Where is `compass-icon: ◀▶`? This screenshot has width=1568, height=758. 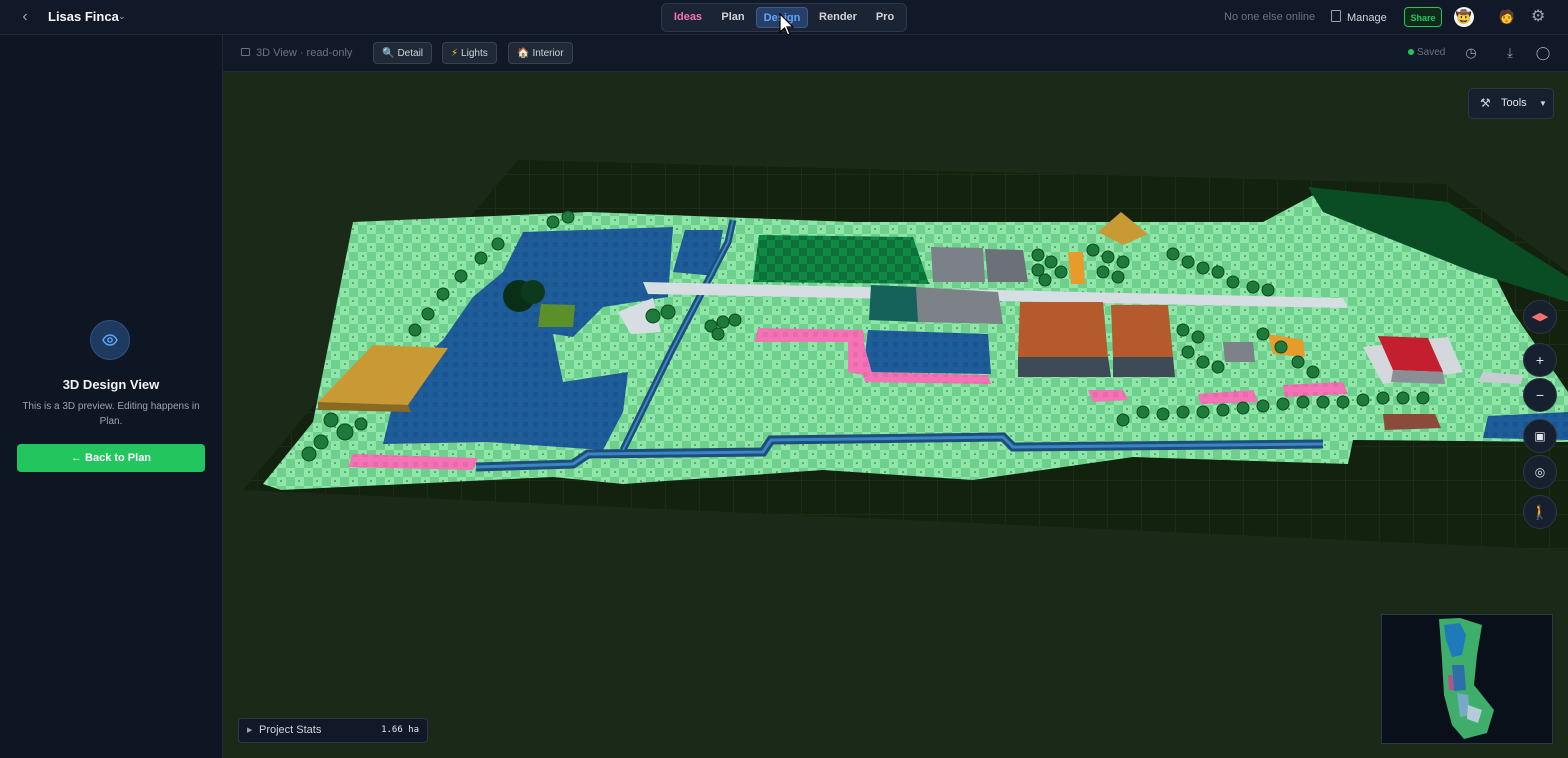 compass-icon: ◀▶ is located at coordinates (1540, 317).